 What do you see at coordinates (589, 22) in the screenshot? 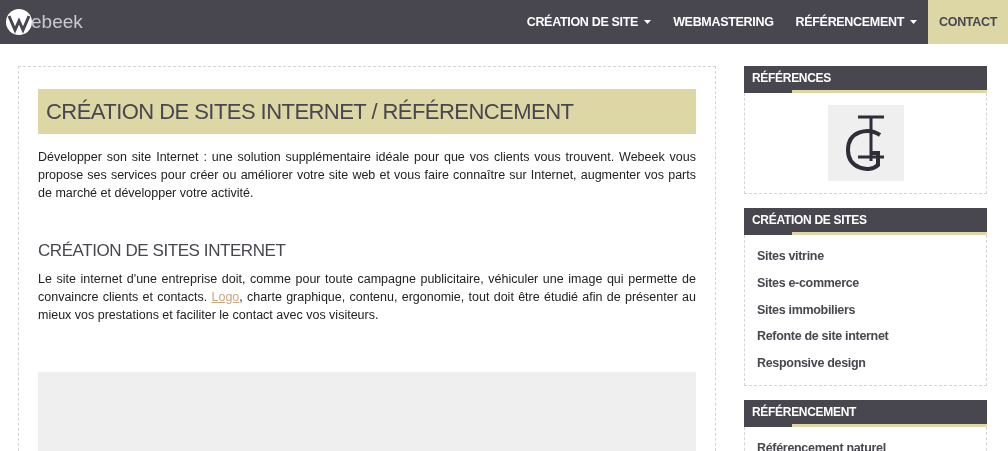
I see `nav-link: CRÉATION DE SITE` at bounding box center [589, 22].